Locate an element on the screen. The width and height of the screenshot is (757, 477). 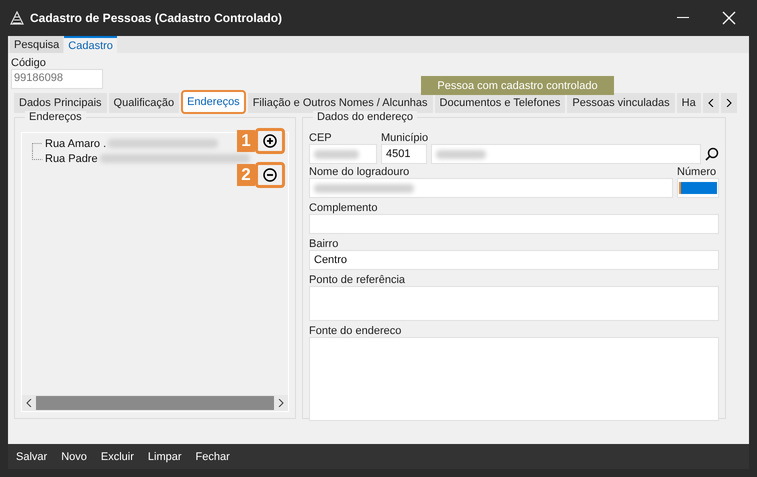
tab: Documentos e Telefones is located at coordinates (500, 103).